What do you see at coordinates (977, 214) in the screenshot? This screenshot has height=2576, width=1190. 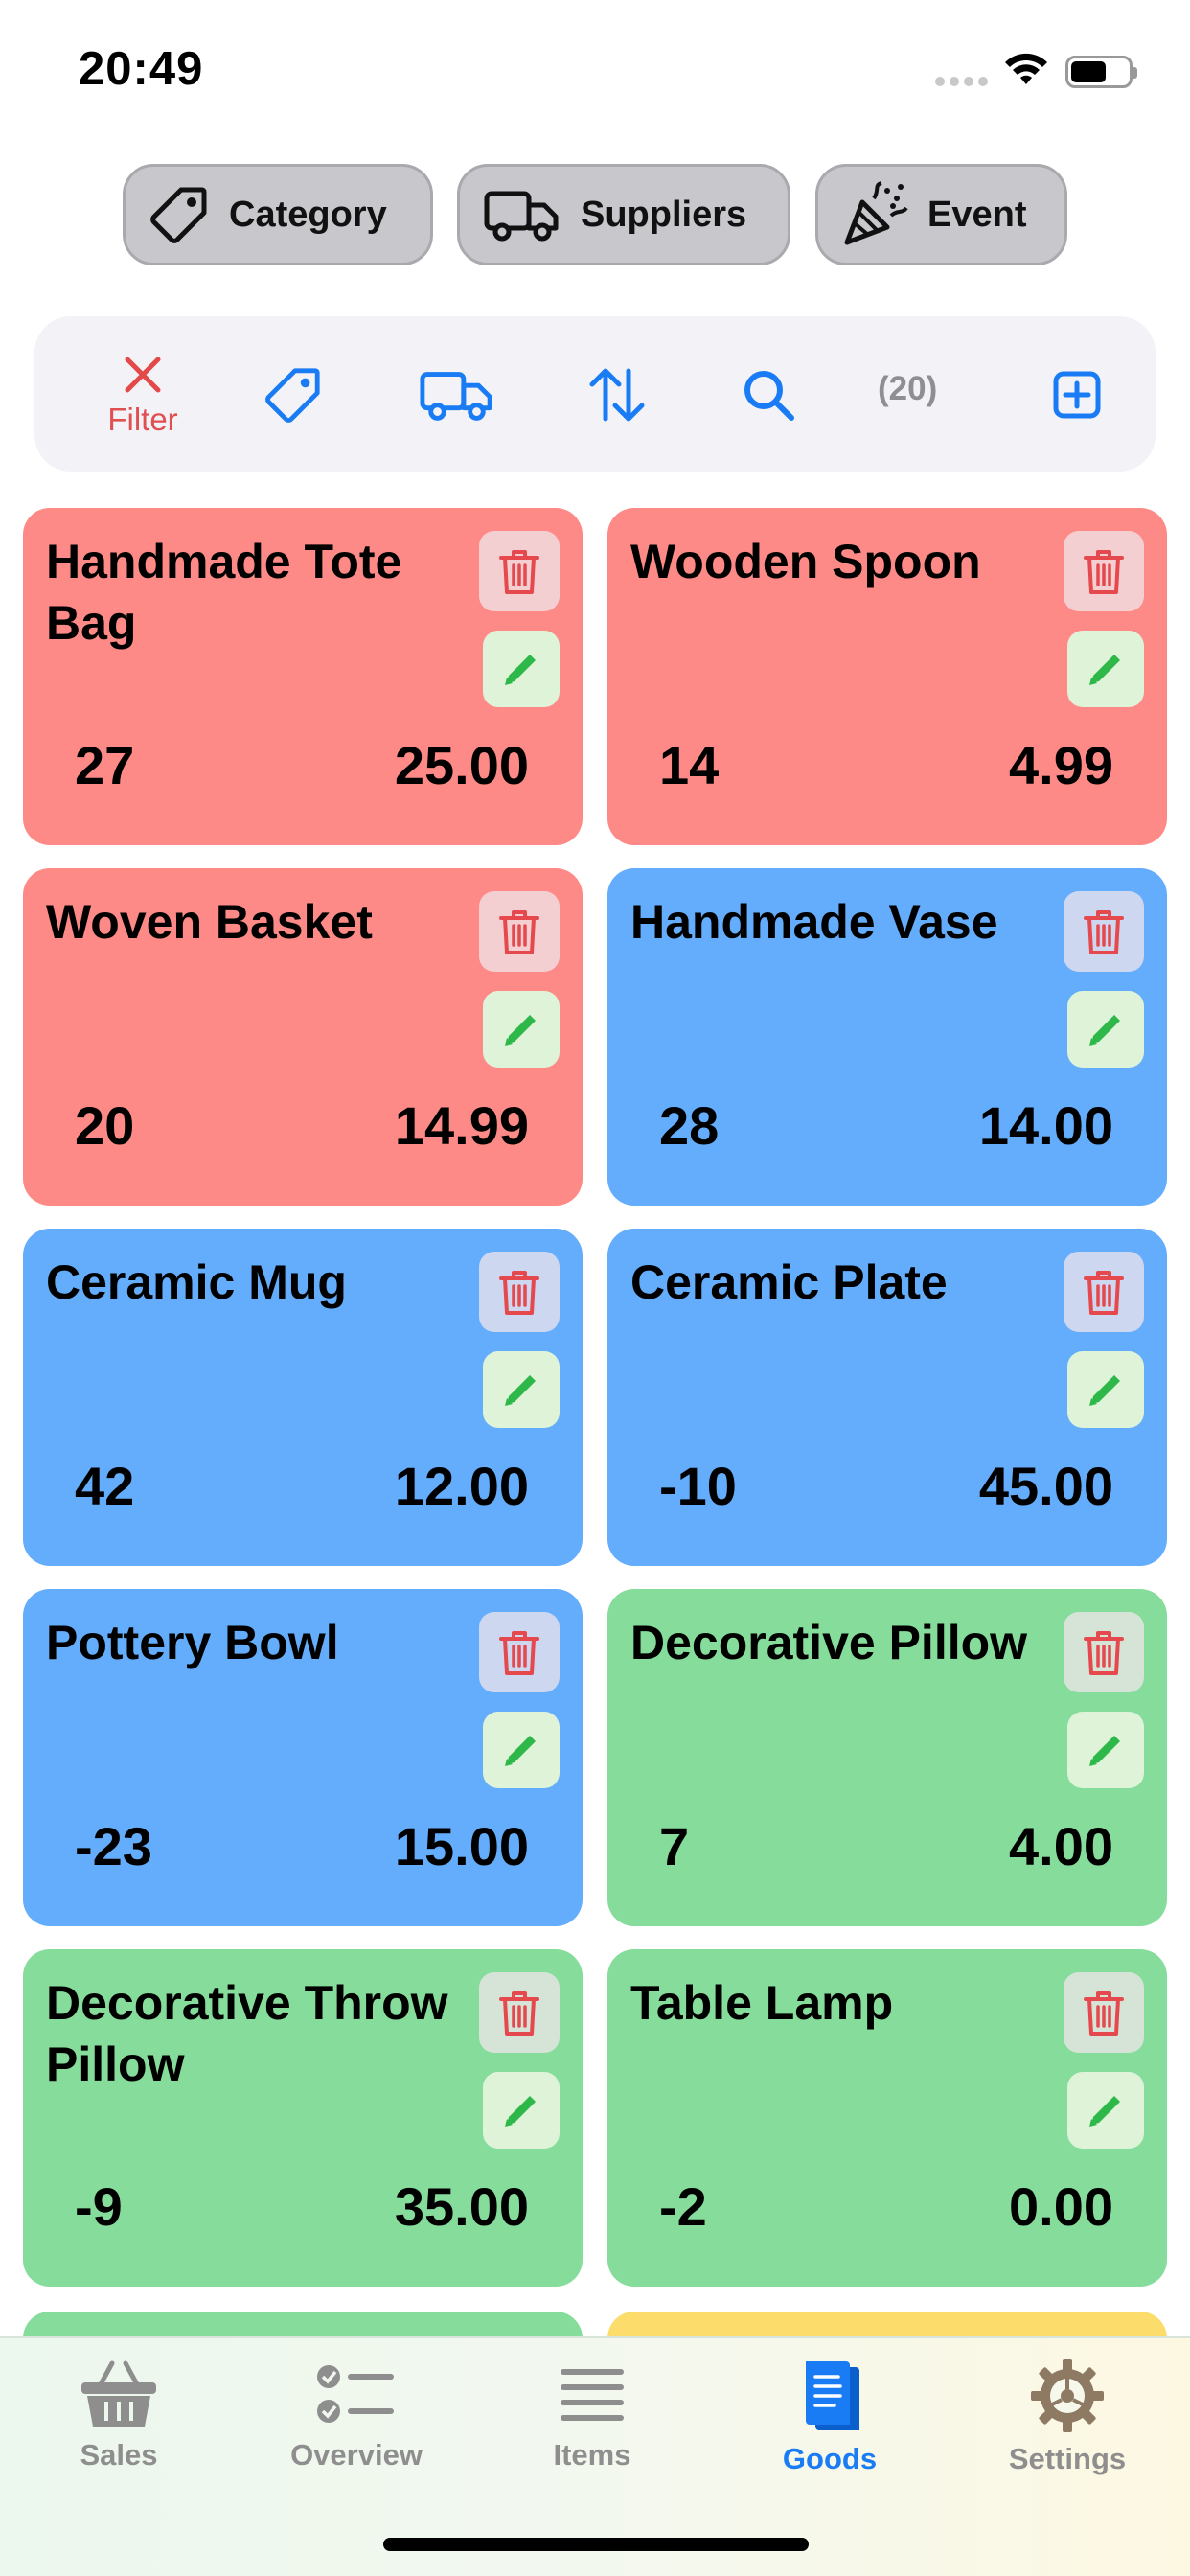 I see `event-chip-label: Event` at bounding box center [977, 214].